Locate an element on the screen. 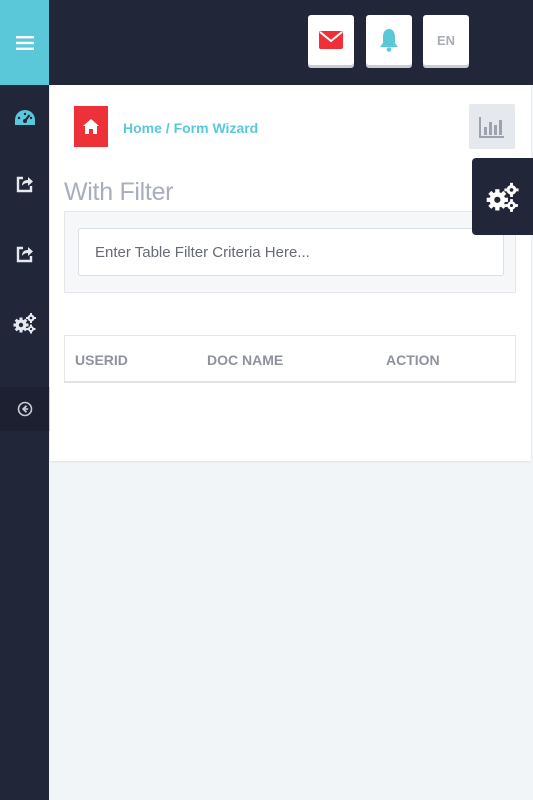 The image size is (533, 800). language-label: EN is located at coordinates (446, 40).